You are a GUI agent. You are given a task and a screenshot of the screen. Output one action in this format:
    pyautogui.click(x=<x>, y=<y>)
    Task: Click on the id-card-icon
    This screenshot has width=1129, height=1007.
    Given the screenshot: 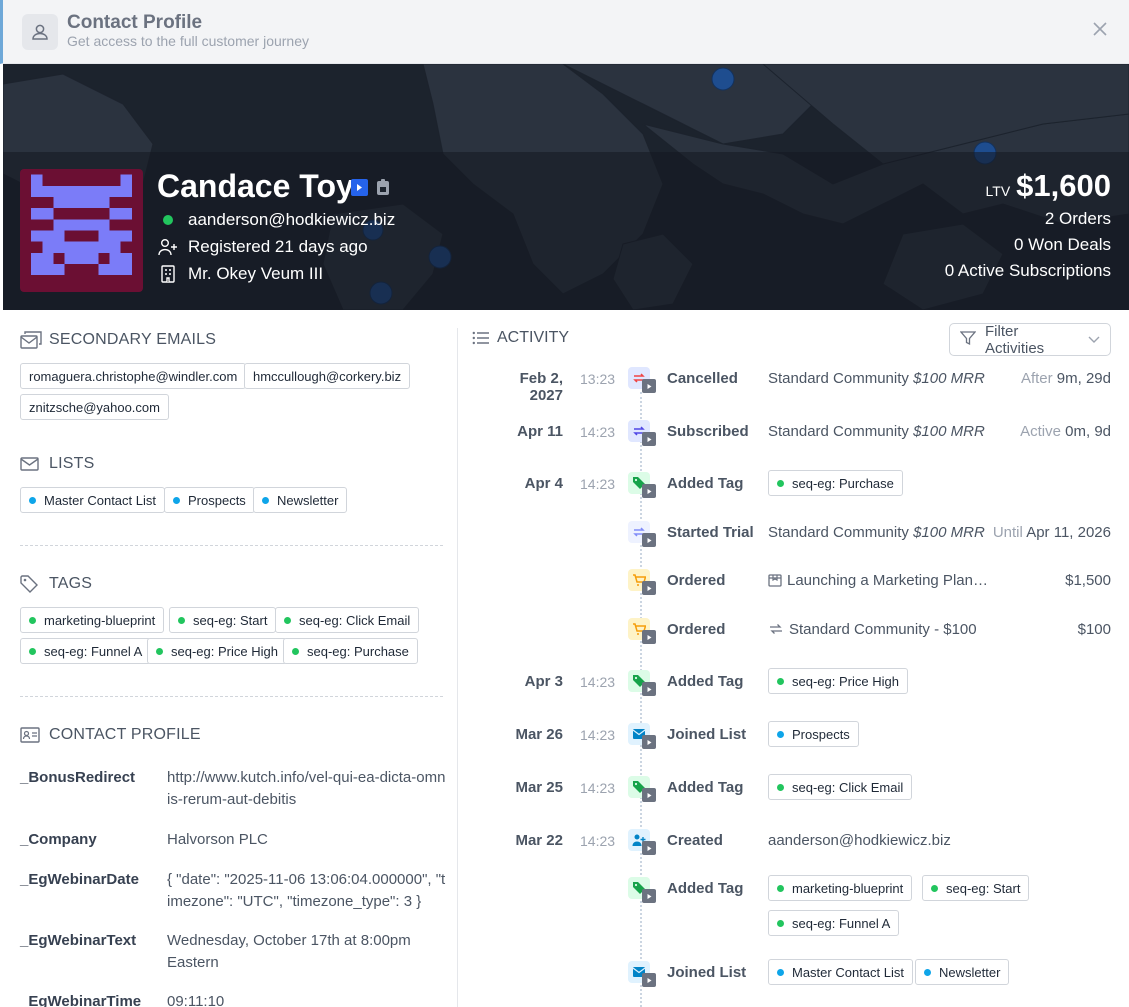 What is the action you would take?
    pyautogui.click(x=31, y=735)
    